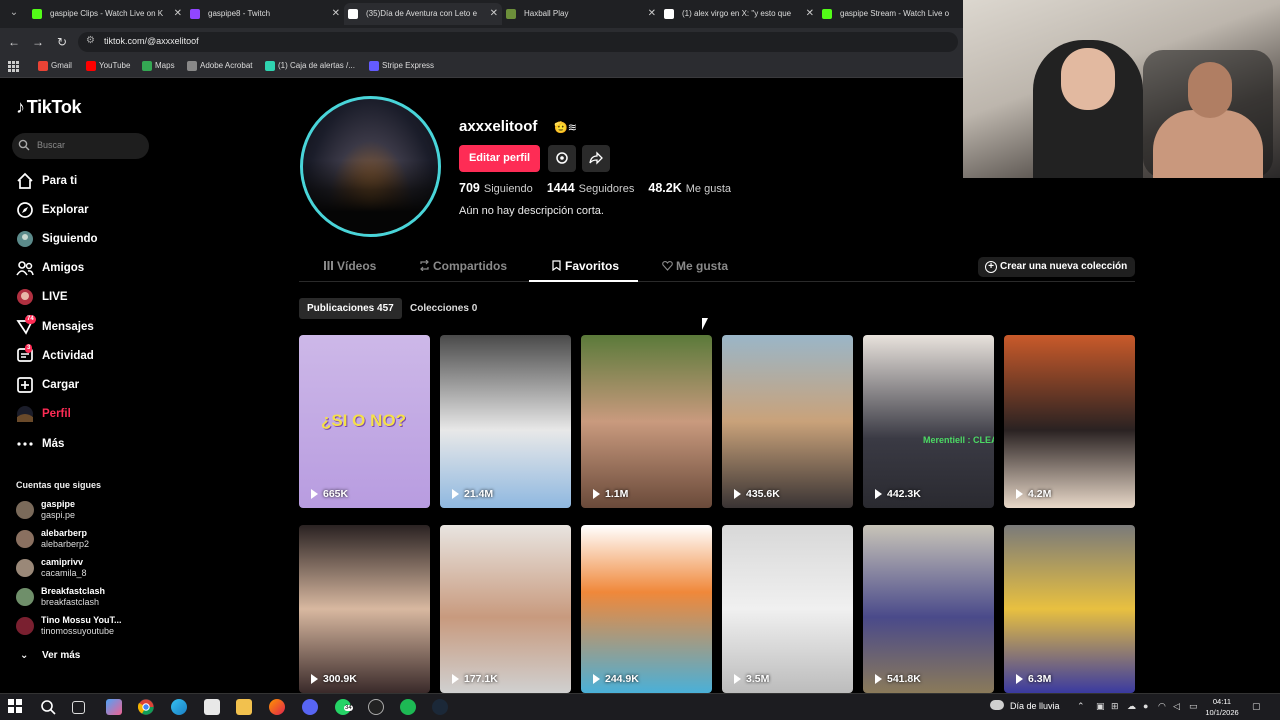 This screenshot has height=720, width=1280. I want to click on sidebar-item-actividad: 3 Actividad, so click(55, 355).